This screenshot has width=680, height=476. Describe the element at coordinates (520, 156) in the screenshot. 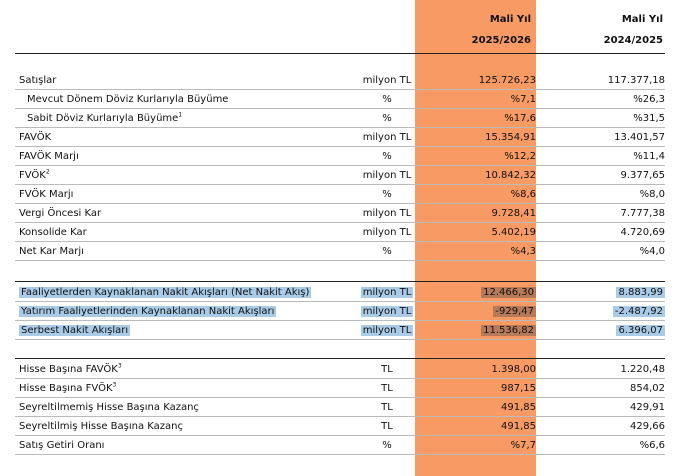

I see `row-value-2025: %12,2` at that location.